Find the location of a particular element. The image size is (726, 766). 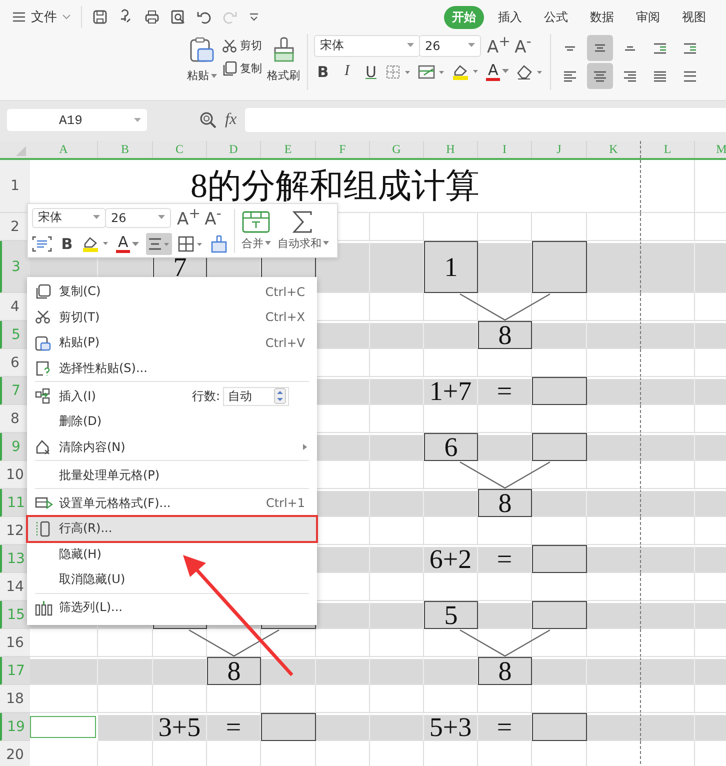

copy-icon is located at coordinates (229, 68).